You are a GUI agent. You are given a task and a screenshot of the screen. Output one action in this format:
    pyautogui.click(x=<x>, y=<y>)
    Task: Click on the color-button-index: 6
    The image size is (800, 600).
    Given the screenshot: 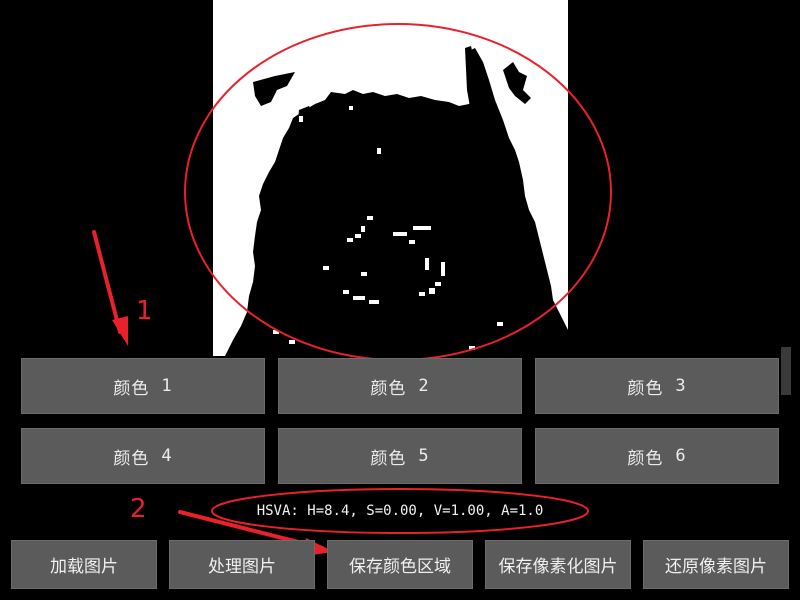 What is the action you would take?
    pyautogui.click(x=681, y=456)
    